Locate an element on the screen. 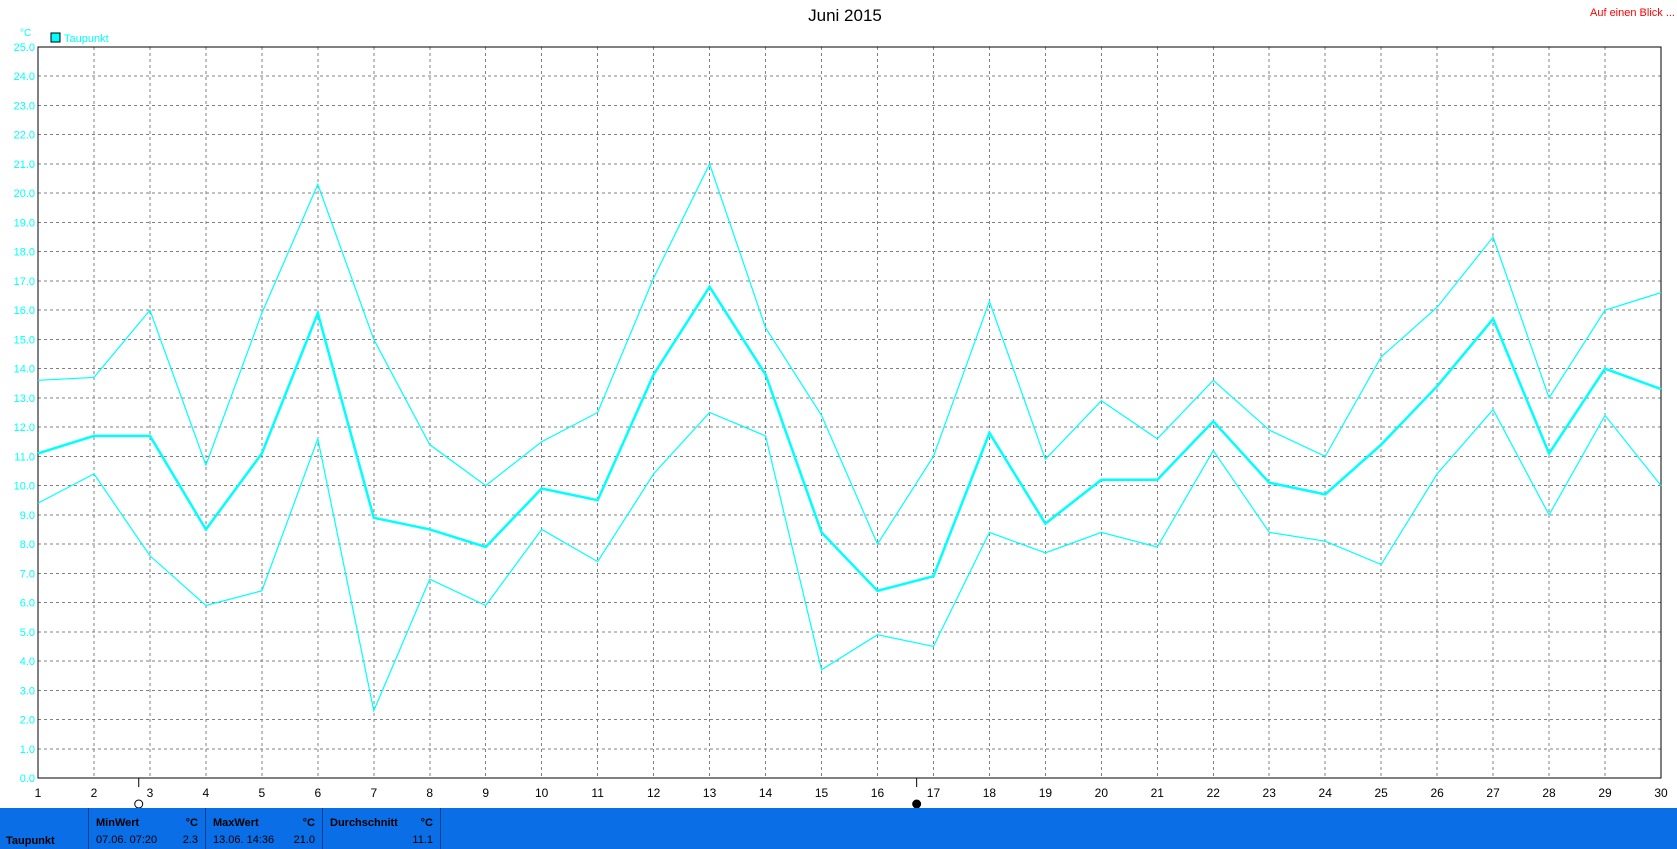 The image size is (1677, 849). average-value-cell: Durchschnitt °C 11.1 is located at coordinates (381, 828).